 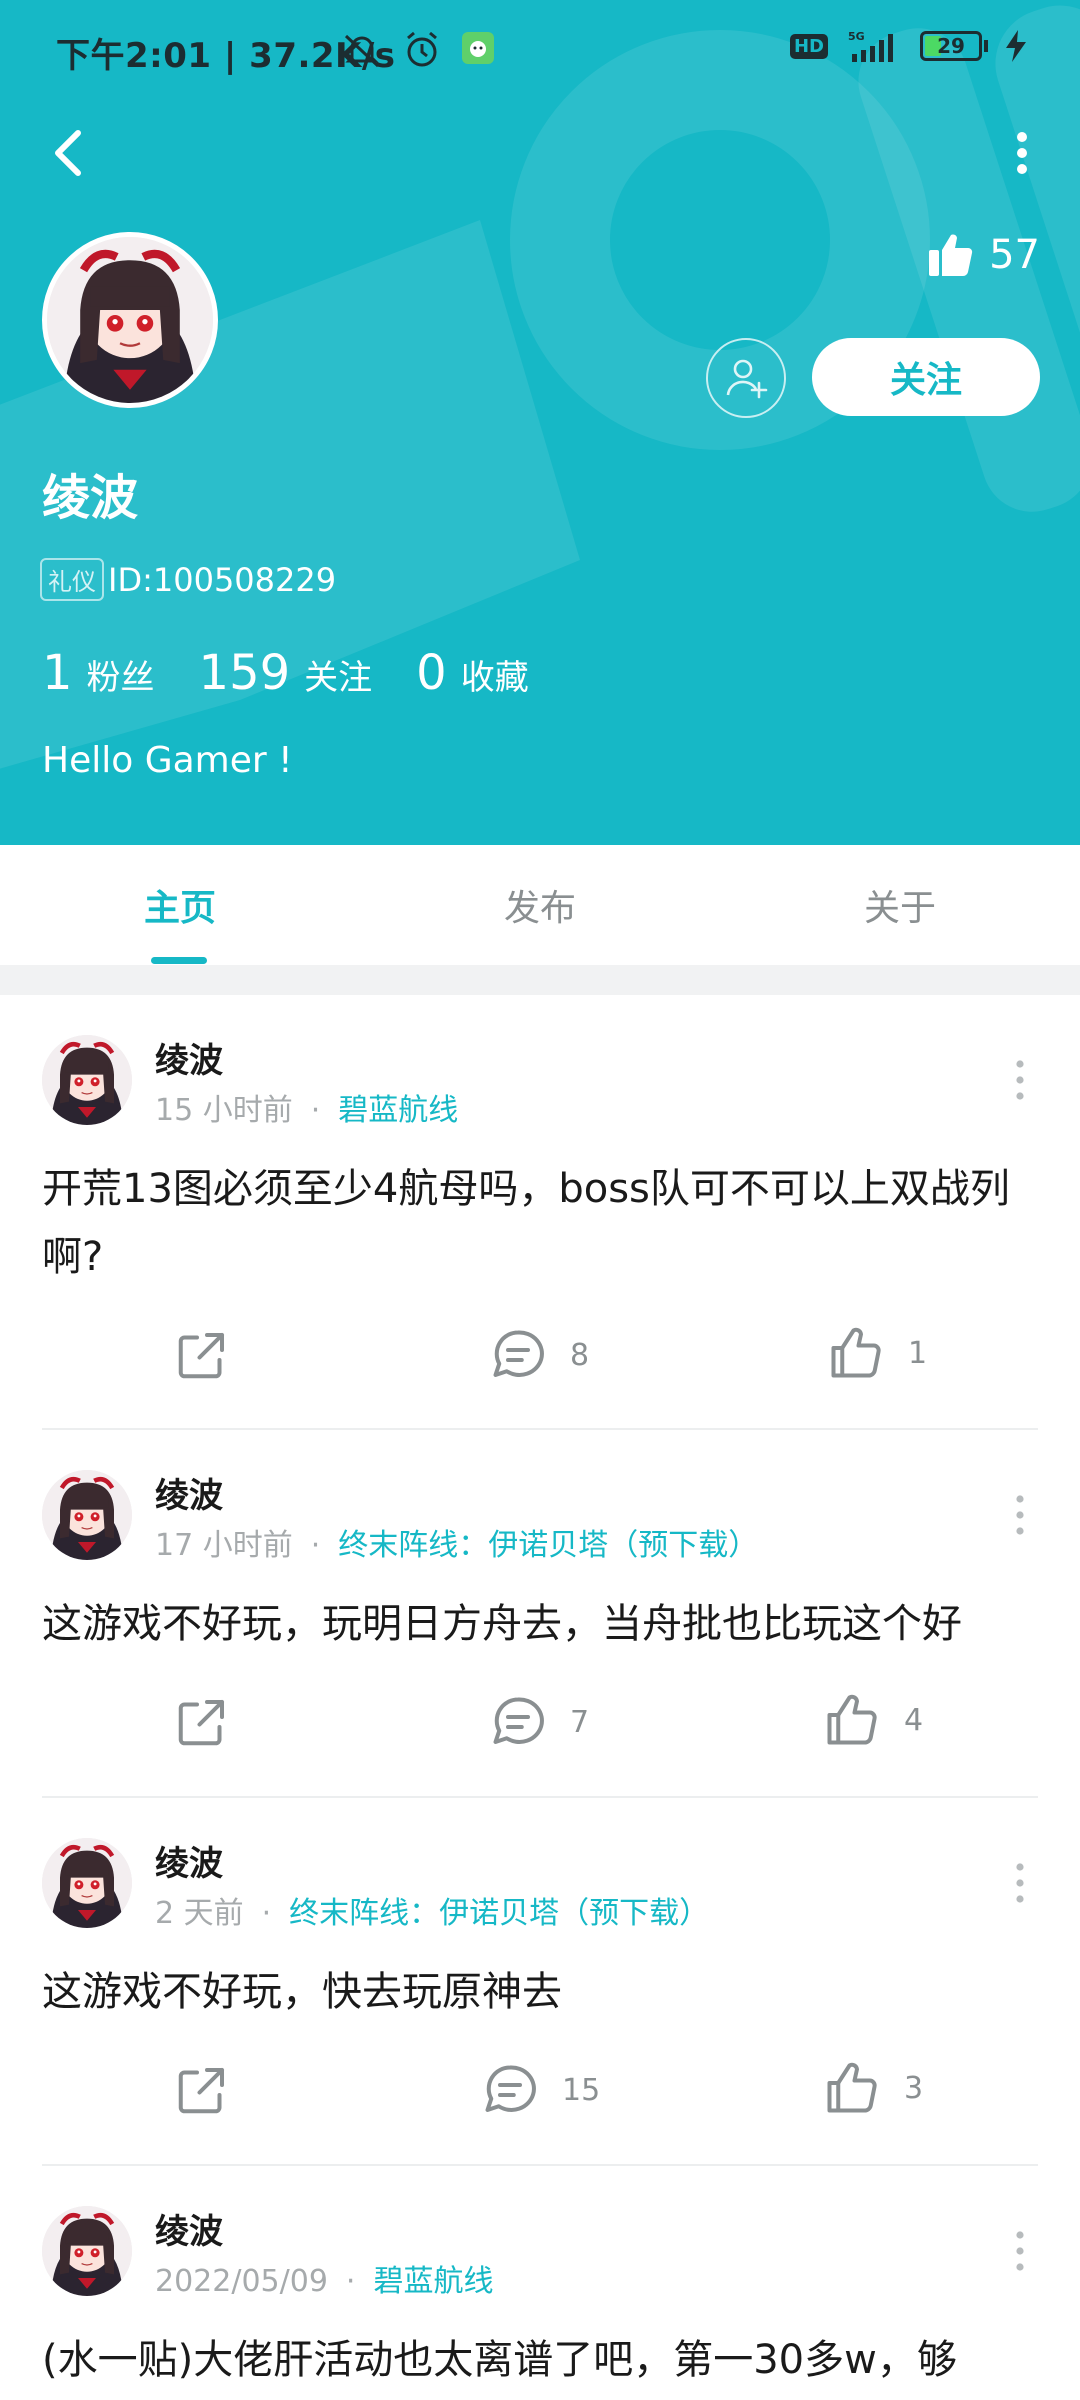 I want to click on tab-posts: 发布, so click(x=540, y=905).